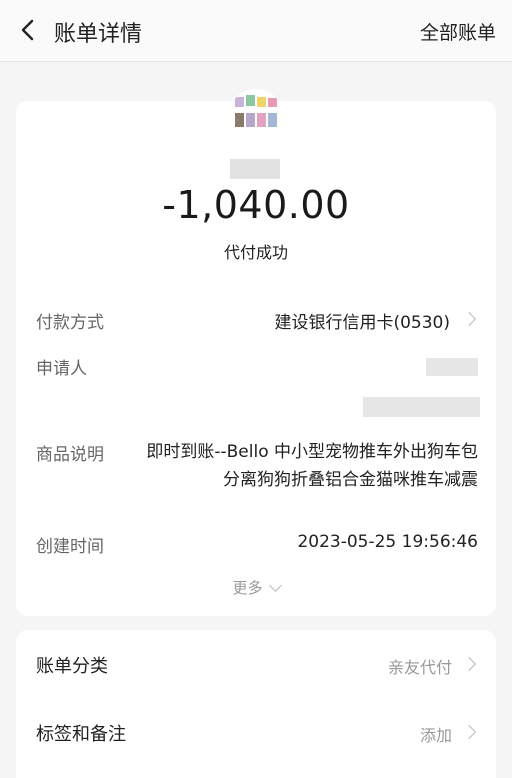  What do you see at coordinates (61, 369) in the screenshot?
I see `applicant-label: 申请人` at bounding box center [61, 369].